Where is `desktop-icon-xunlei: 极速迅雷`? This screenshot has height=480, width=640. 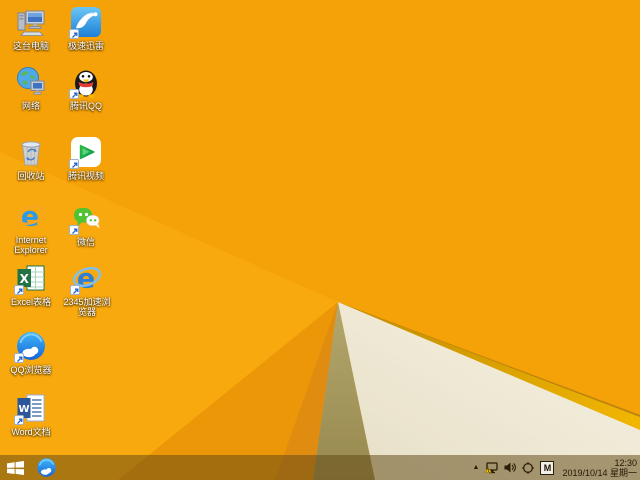 desktop-icon-xunlei: 极速迅雷 is located at coordinates (86, 28).